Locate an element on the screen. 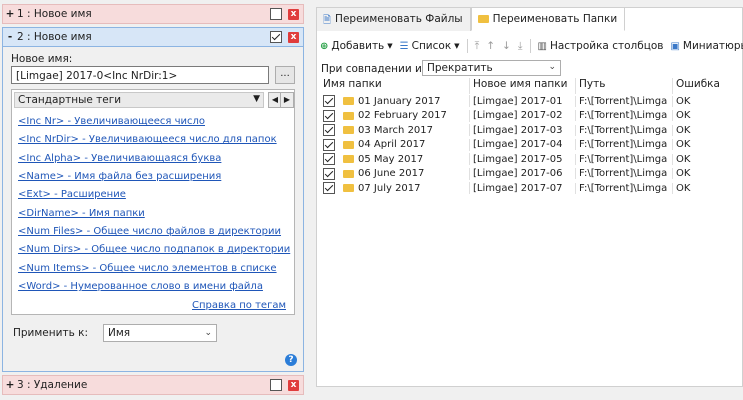  col-new-name: Новое имя папки is located at coordinates (523, 86).